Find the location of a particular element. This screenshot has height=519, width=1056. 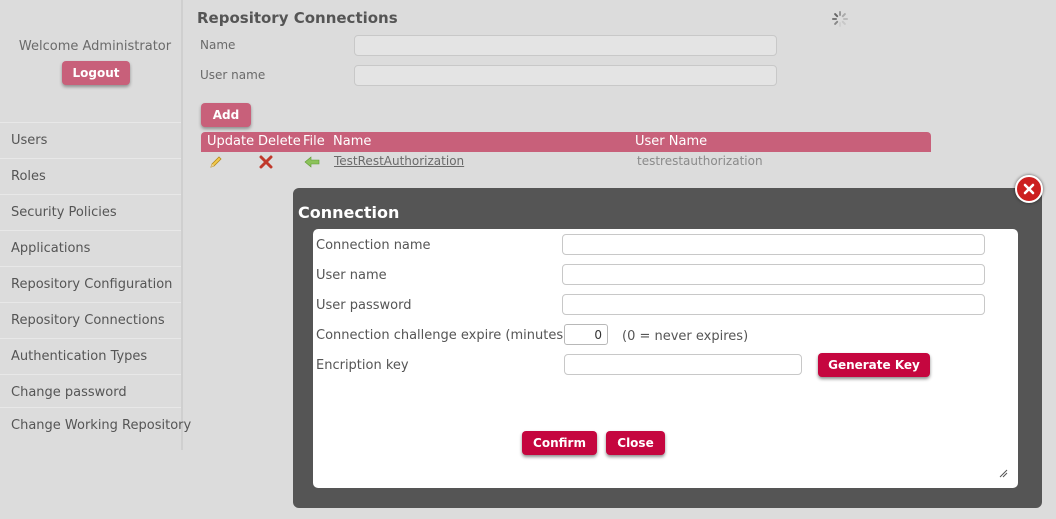

name-filter-input is located at coordinates (565, 45).